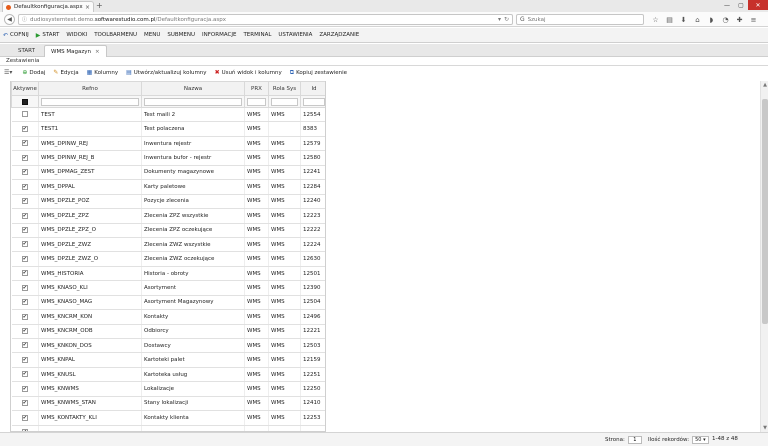 The height and width of the screenshot is (446, 768). Describe the element at coordinates (9, 72) in the screenshot. I see `view-menu-button: ☰▾` at that location.